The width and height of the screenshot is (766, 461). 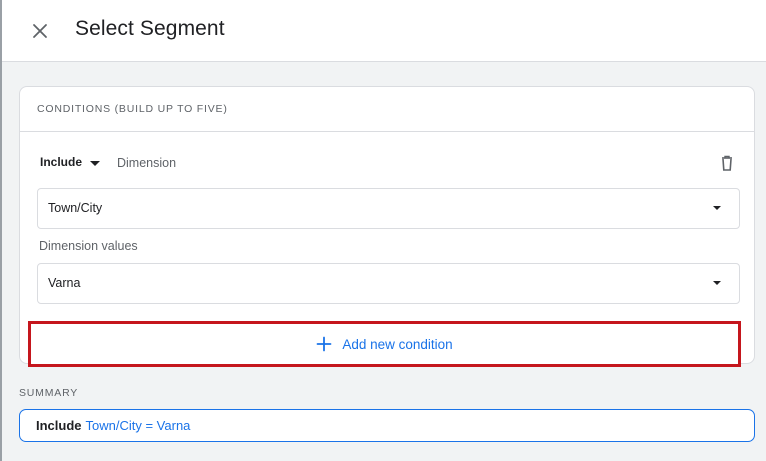 I want to click on close-button, so click(x=40, y=31).